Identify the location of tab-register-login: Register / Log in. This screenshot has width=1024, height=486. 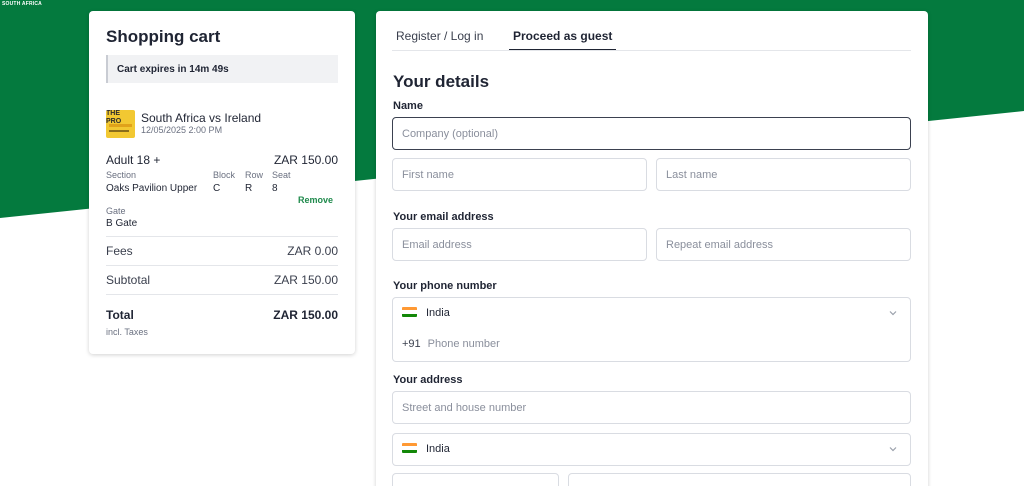
(439, 39).